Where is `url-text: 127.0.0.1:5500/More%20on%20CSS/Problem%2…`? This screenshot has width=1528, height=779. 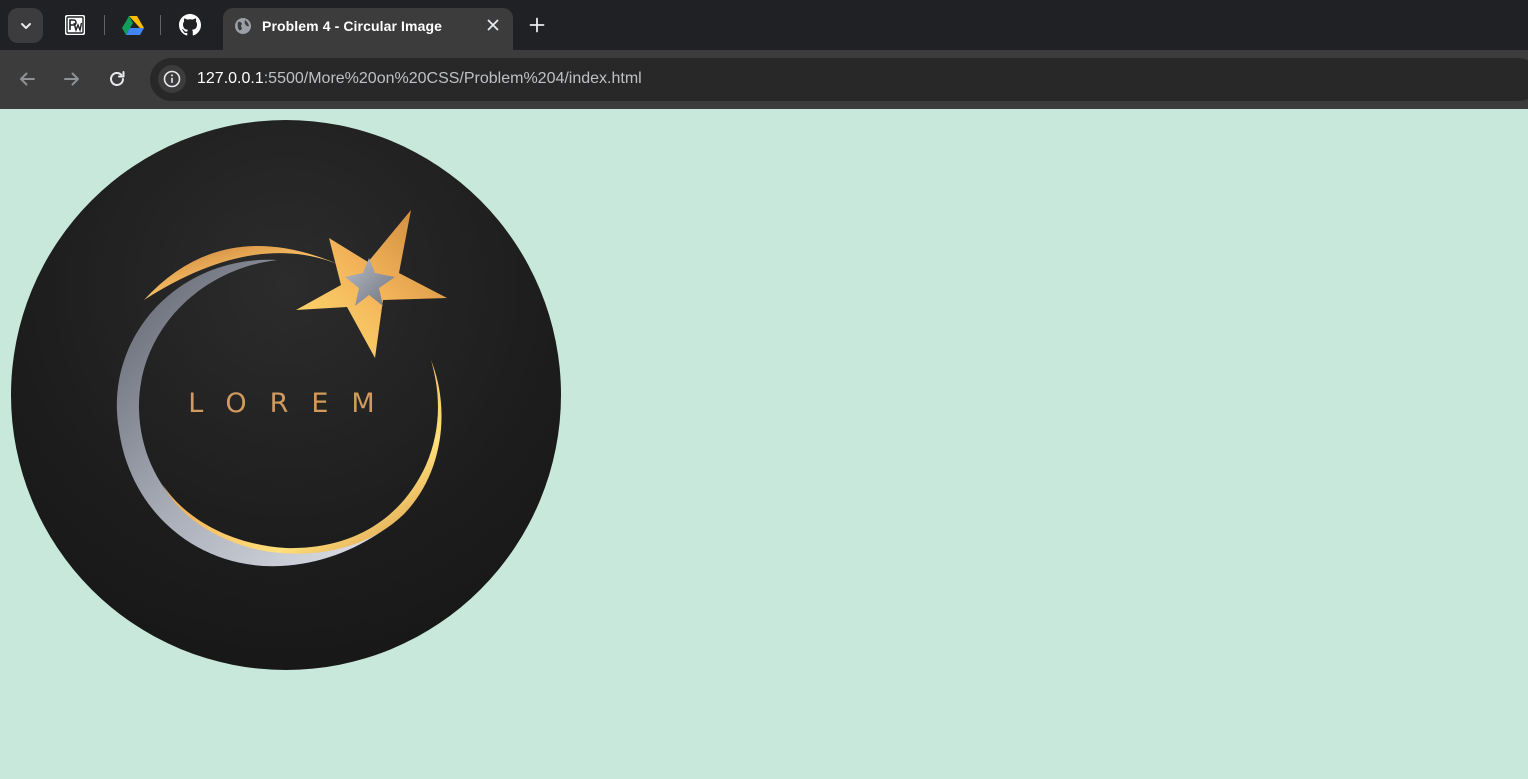
url-text: 127.0.0.1:5500/More%20on%20CSS/Problem%2… is located at coordinates (419, 79).